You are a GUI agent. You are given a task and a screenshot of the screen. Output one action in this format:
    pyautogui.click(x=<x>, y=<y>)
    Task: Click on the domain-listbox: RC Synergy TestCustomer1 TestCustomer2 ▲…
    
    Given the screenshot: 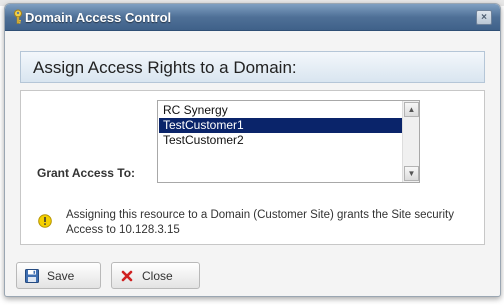 What is the action you would take?
    pyautogui.click(x=288, y=141)
    